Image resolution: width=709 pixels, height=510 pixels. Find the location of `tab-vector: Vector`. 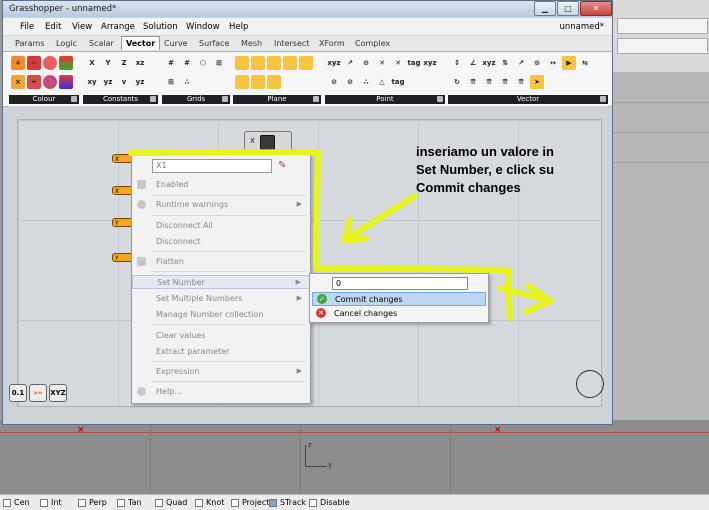

tab-vector: Vector is located at coordinates (141, 43).